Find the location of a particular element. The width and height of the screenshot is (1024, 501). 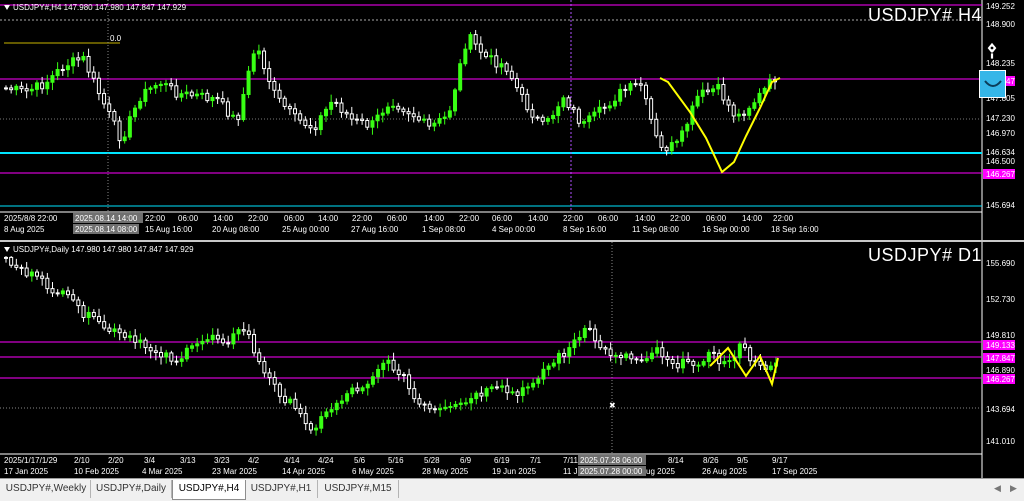

daily-symbol-label: USDJPY# D1 is located at coordinates (924, 255).